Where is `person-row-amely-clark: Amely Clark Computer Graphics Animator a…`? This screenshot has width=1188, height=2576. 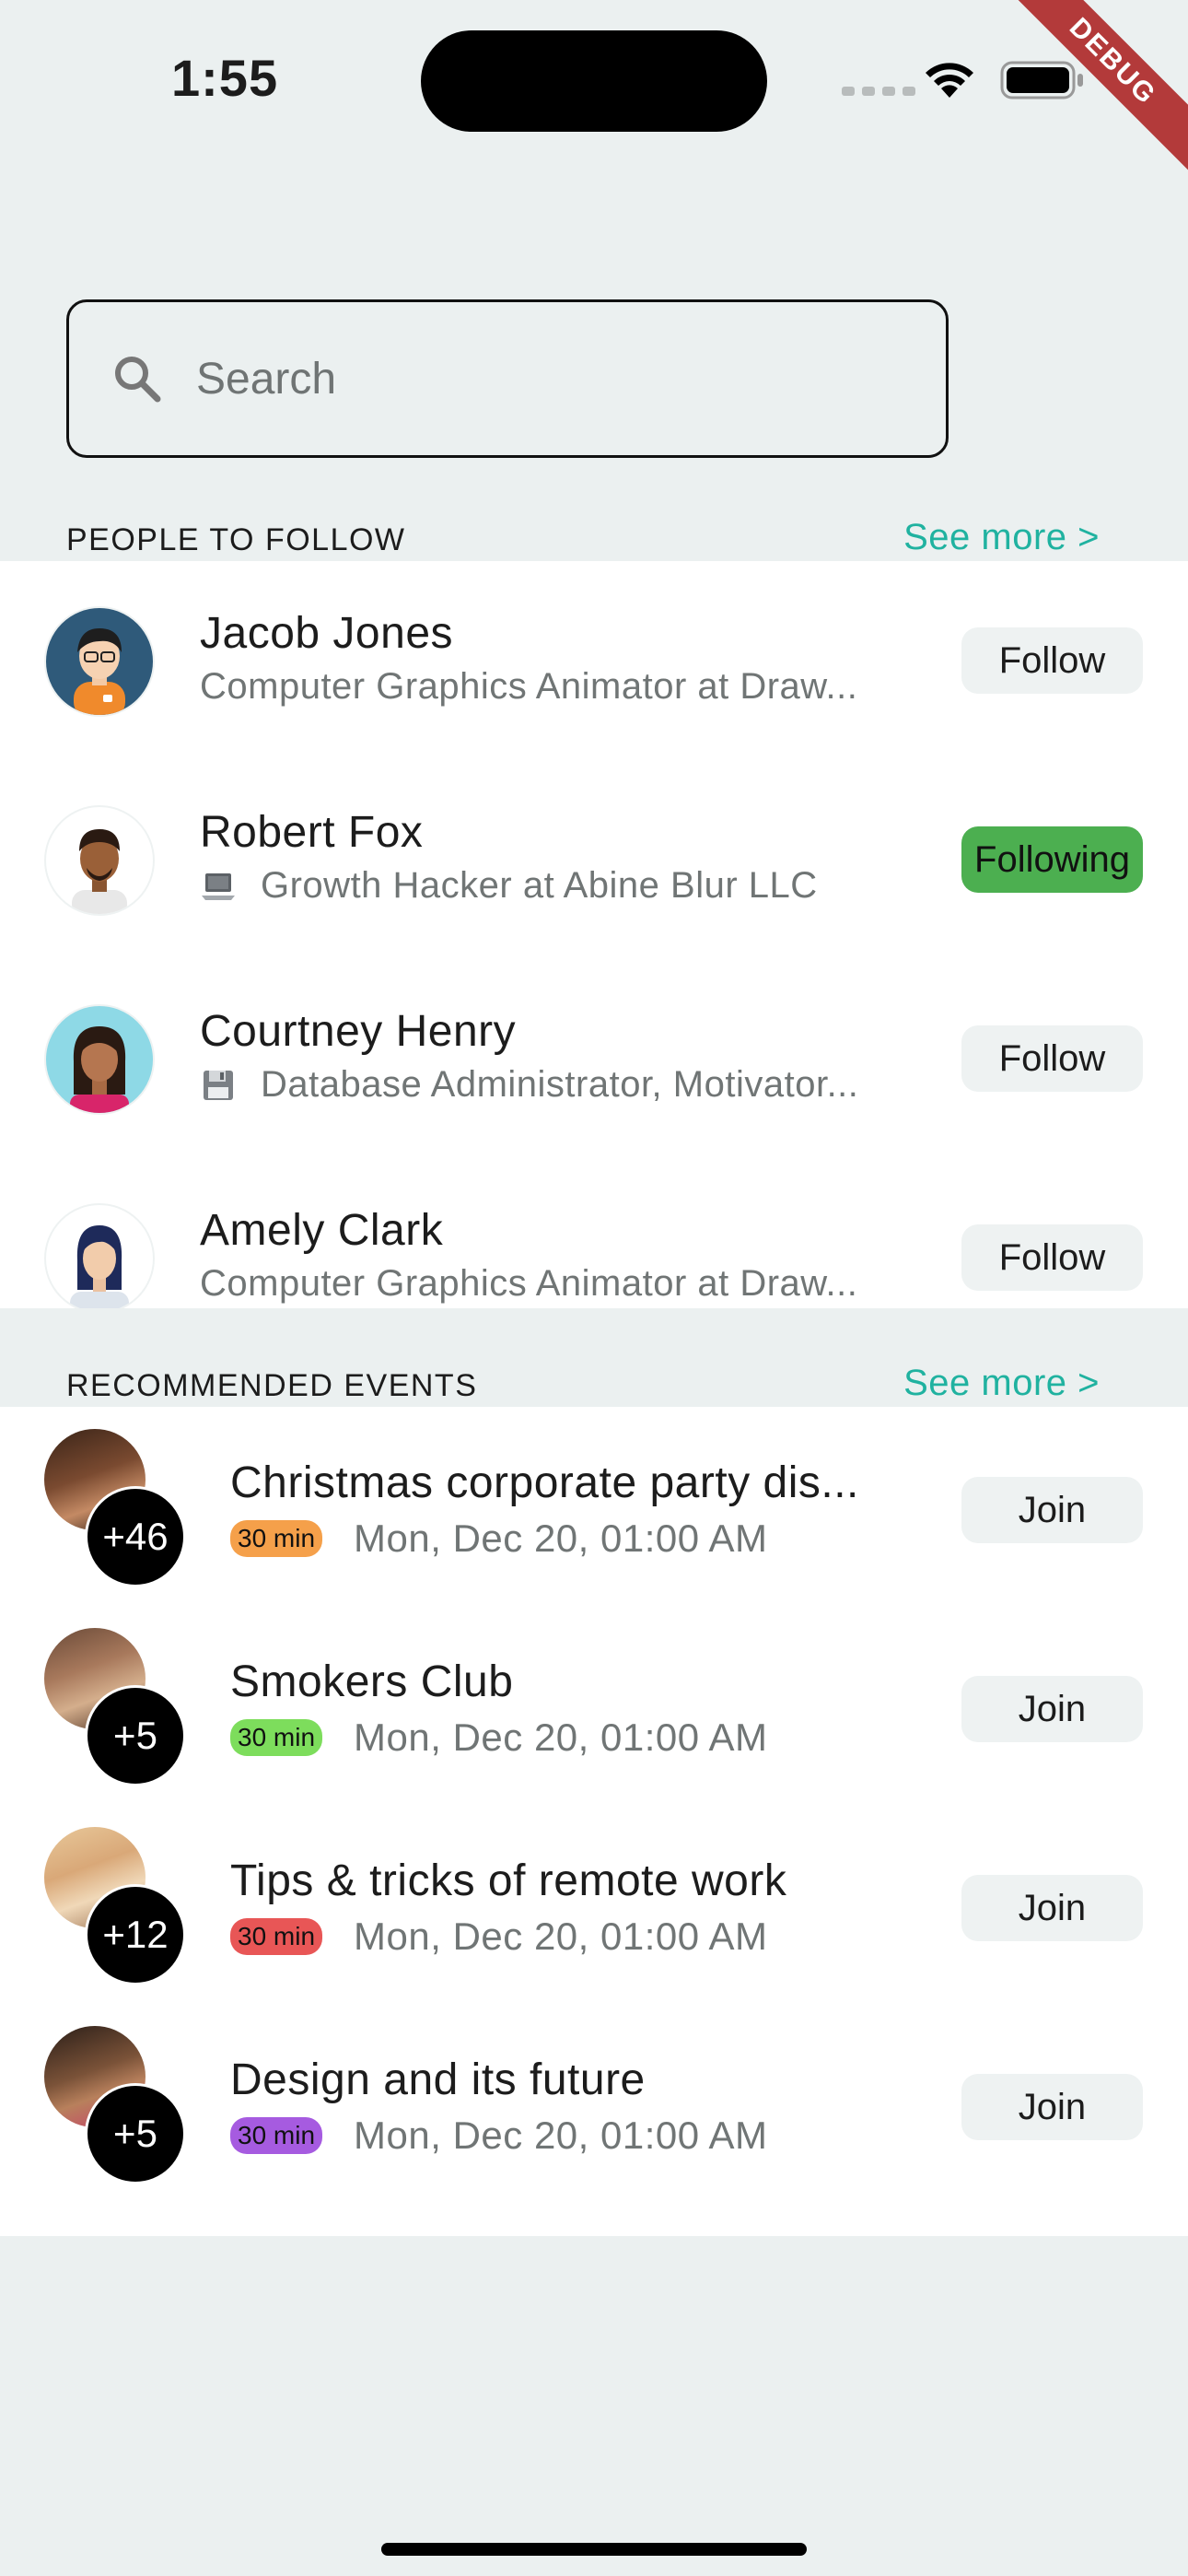
person-row-amely-clark: Amely Clark Computer Graphics Animator a… is located at coordinates (594, 1233).